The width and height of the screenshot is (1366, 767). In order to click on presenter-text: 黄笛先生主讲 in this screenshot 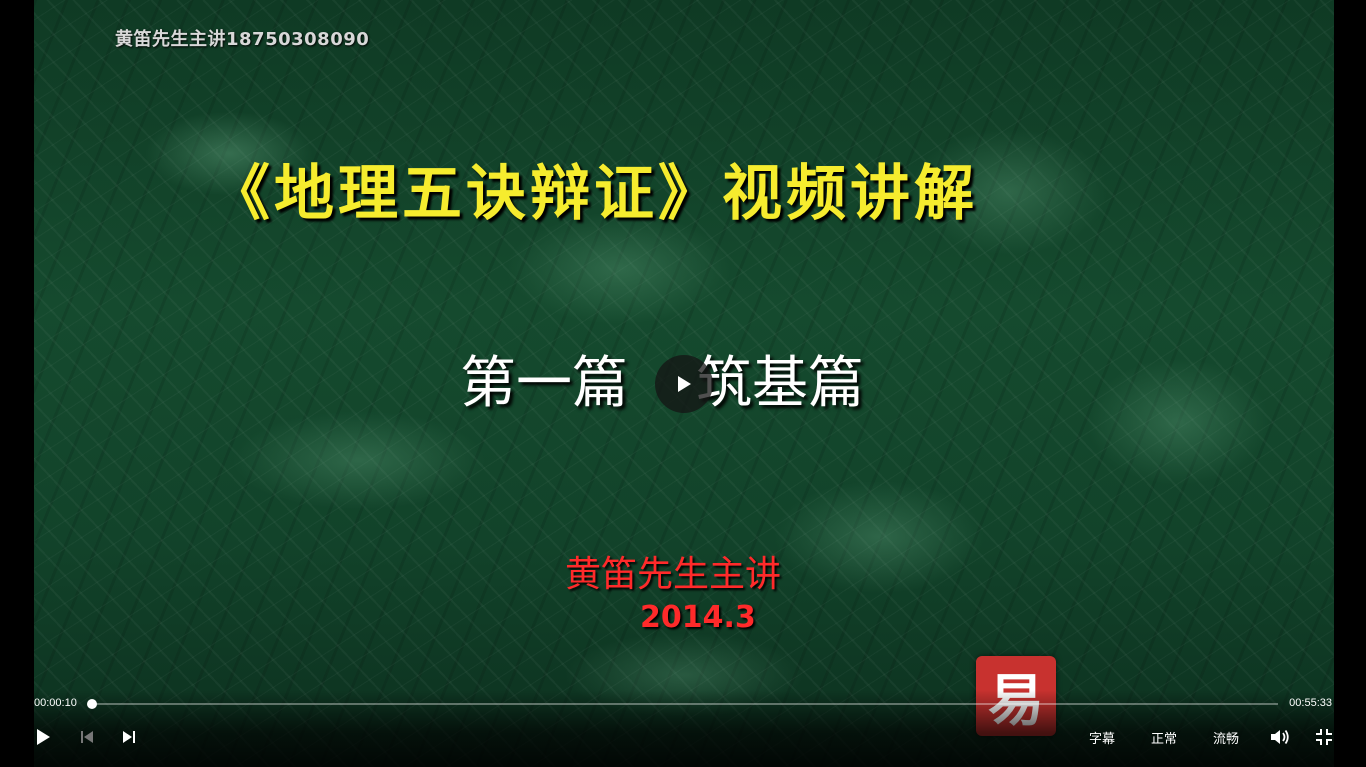, I will do `click(673, 574)`.